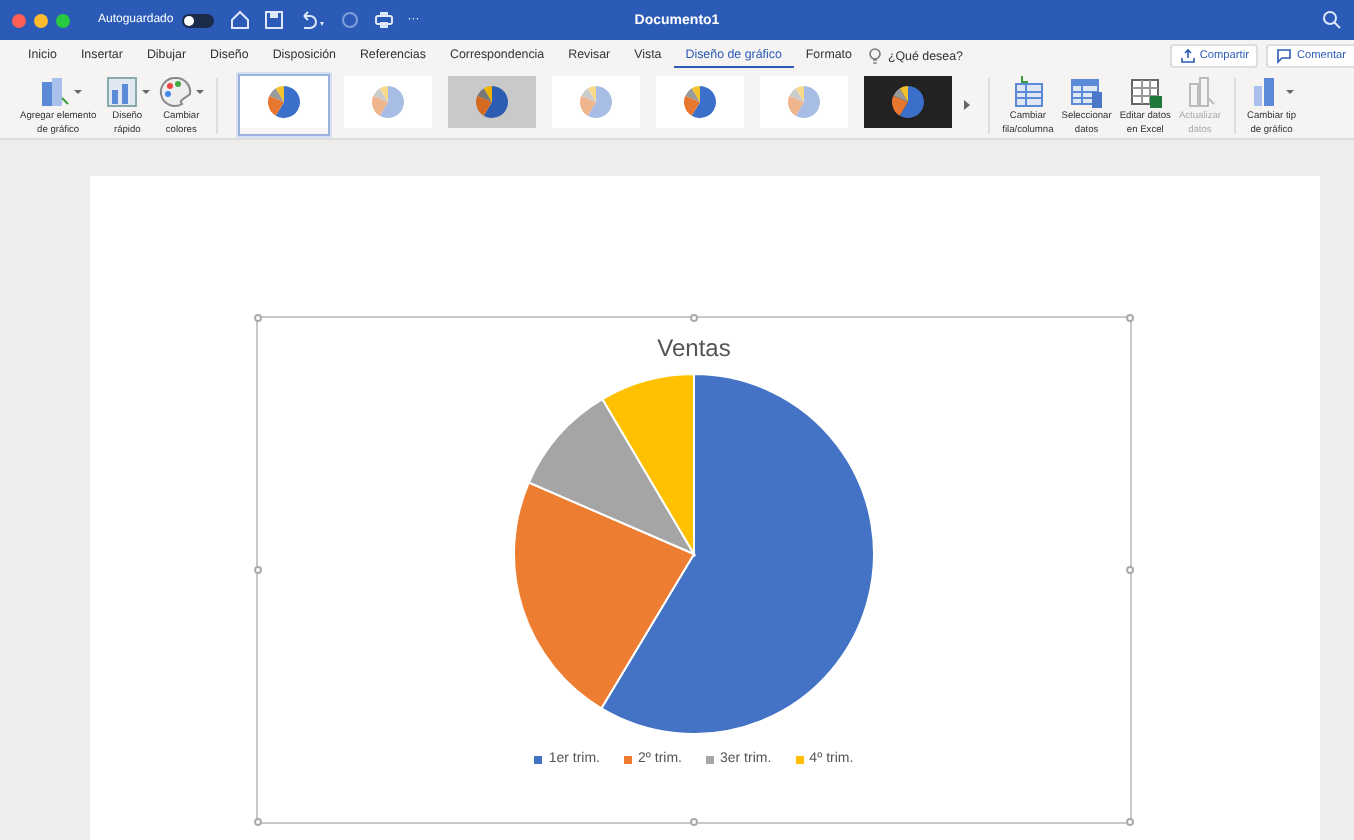 Image resolution: width=1354 pixels, height=840 pixels. I want to click on chart-title: Ventas, so click(694, 348).